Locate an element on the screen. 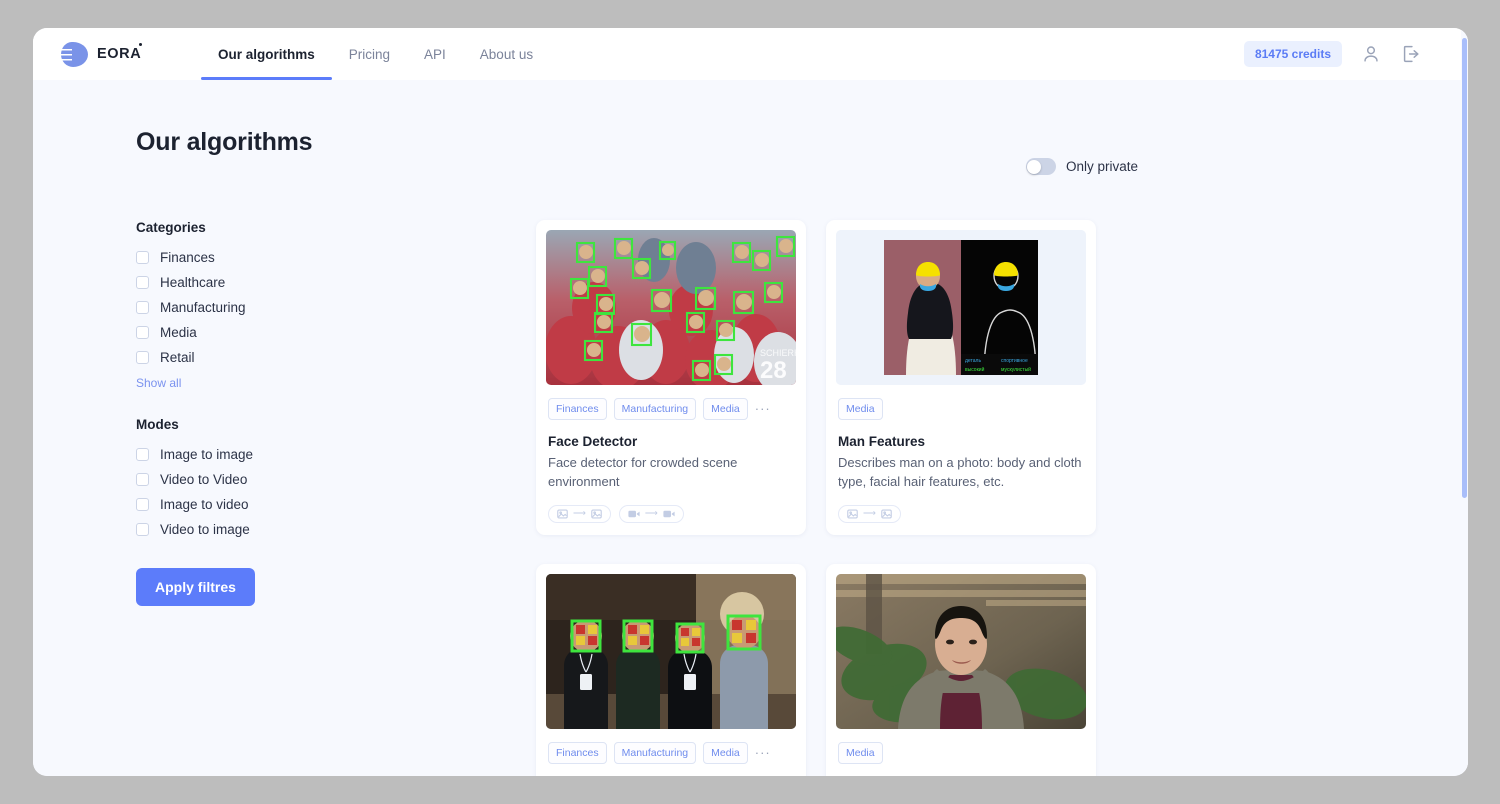 Image resolution: width=1500 pixels, height=804 pixels. category-checkbox-media: Media is located at coordinates (276, 332).